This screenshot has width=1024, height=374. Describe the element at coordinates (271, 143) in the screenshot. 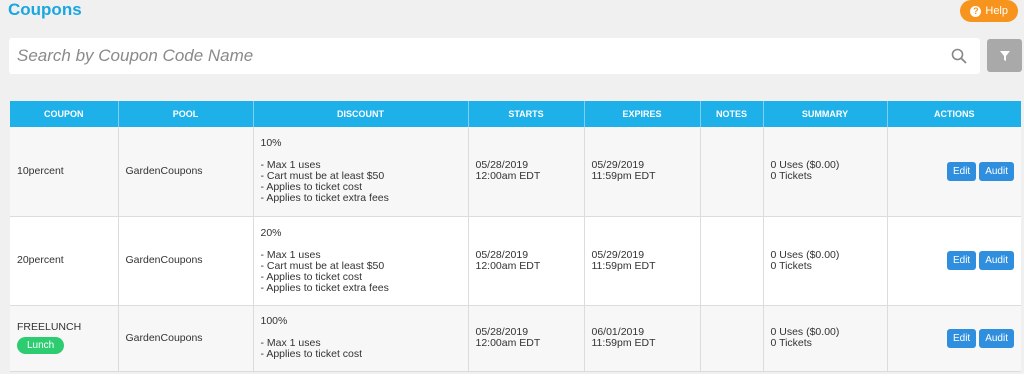

I see `discount-percent: 10%` at that location.